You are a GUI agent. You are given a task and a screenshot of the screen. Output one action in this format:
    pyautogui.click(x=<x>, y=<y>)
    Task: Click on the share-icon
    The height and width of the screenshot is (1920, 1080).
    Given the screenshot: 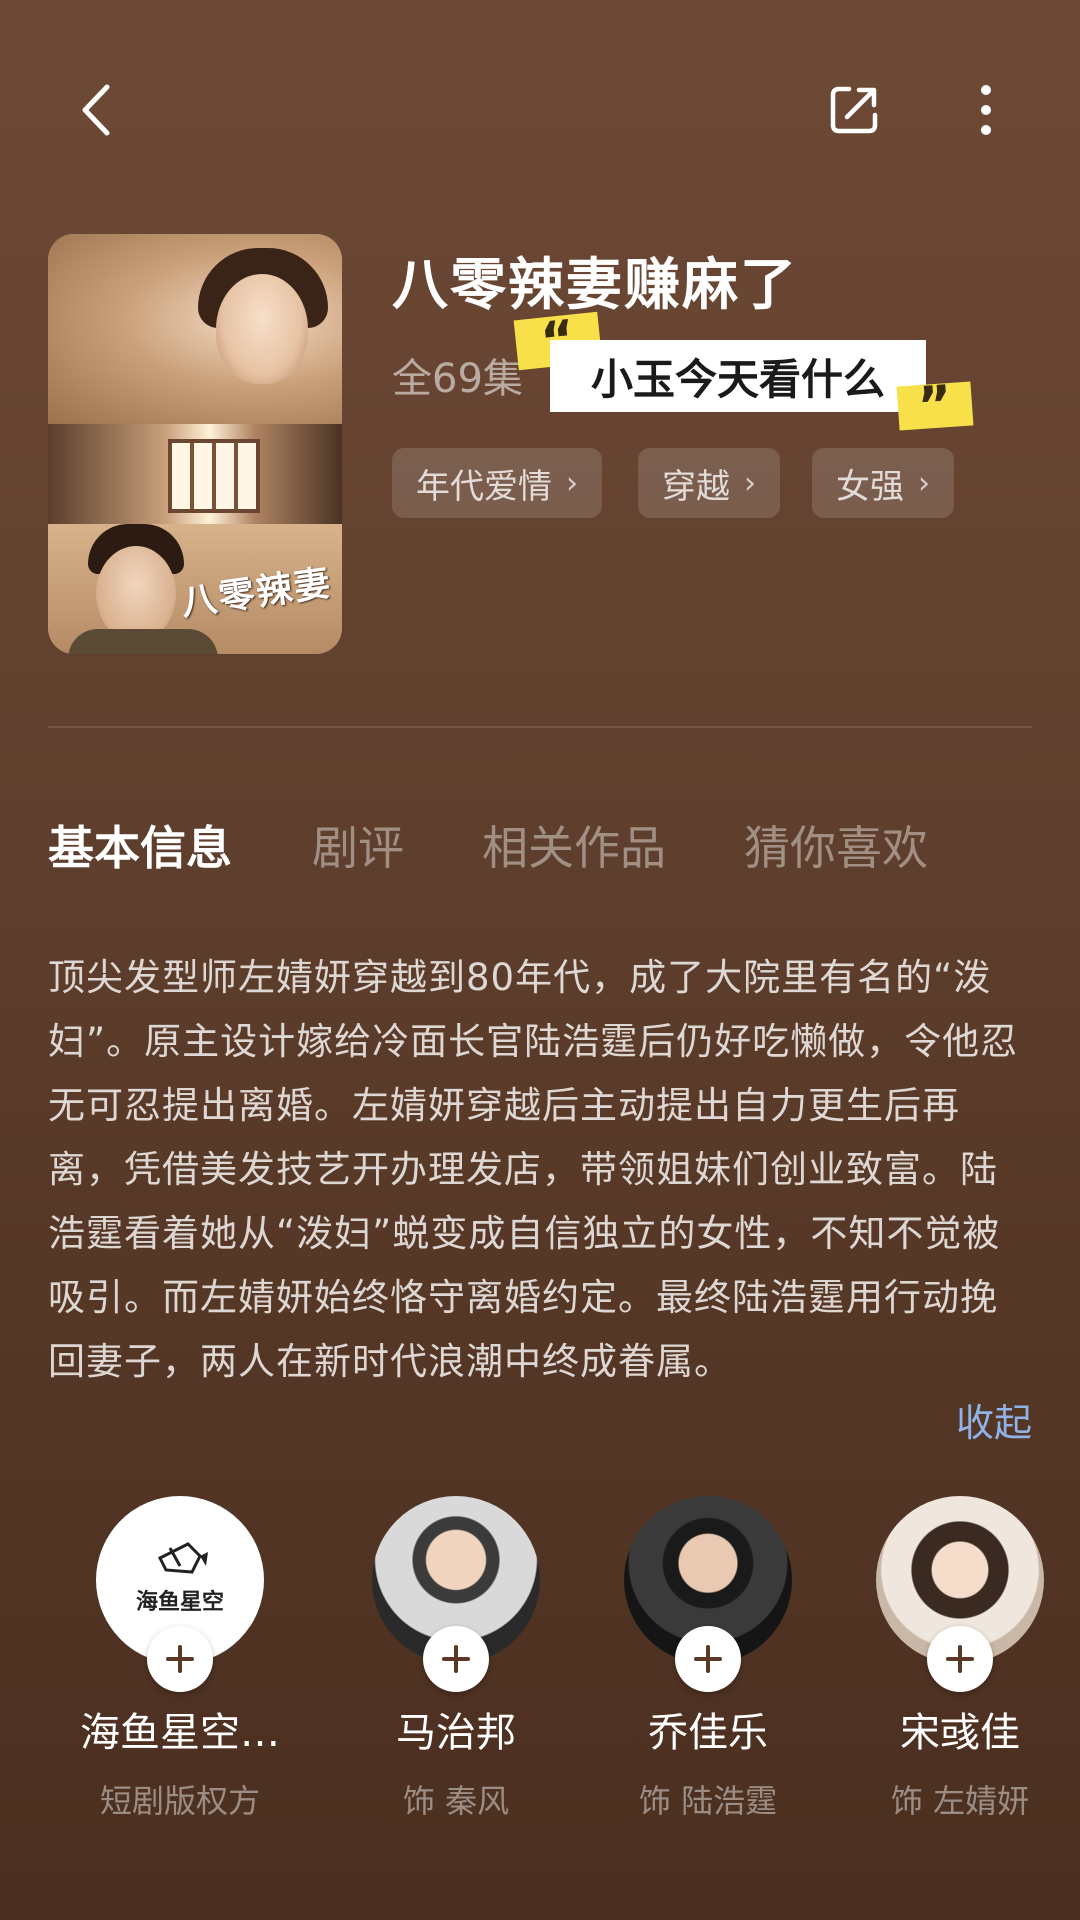 What is the action you would take?
    pyautogui.click(x=854, y=110)
    